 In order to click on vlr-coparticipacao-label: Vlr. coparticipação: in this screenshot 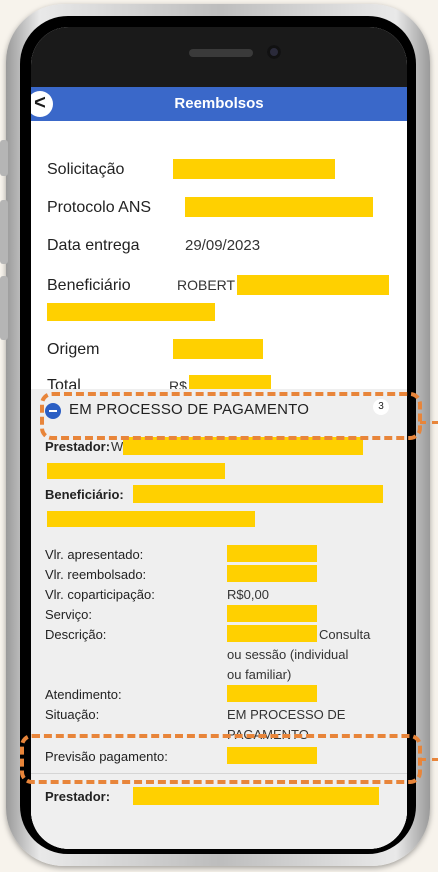, I will do `click(100, 594)`.